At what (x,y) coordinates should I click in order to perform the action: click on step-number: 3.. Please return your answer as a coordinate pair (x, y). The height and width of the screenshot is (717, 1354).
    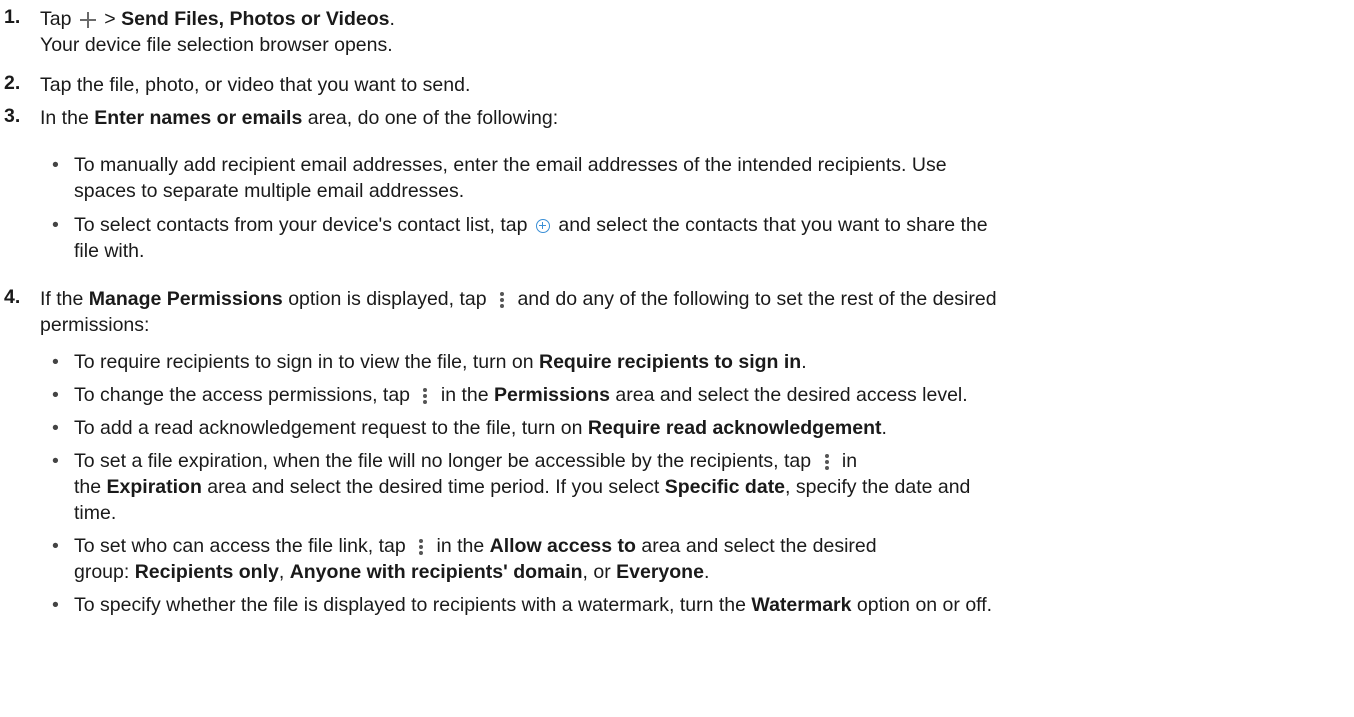
    Looking at the image, I should click on (12, 116).